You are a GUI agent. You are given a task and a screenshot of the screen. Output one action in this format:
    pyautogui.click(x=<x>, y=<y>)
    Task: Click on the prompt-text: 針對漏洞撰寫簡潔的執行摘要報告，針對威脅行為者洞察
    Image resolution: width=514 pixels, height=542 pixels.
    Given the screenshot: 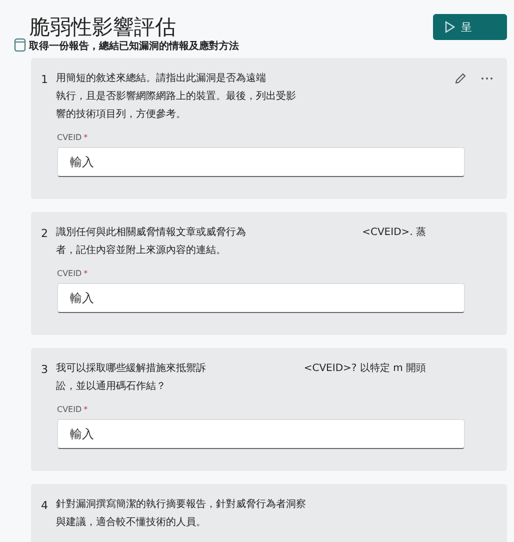 What is the action you would take?
    pyautogui.click(x=181, y=505)
    